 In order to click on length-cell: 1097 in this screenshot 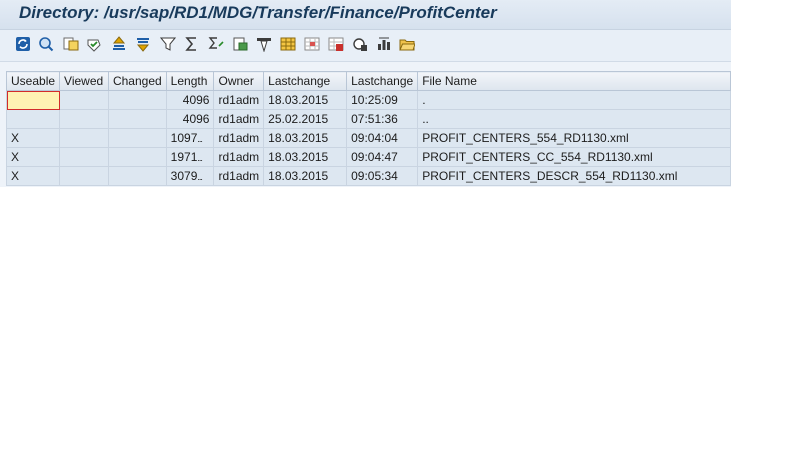, I will do `click(190, 138)`.